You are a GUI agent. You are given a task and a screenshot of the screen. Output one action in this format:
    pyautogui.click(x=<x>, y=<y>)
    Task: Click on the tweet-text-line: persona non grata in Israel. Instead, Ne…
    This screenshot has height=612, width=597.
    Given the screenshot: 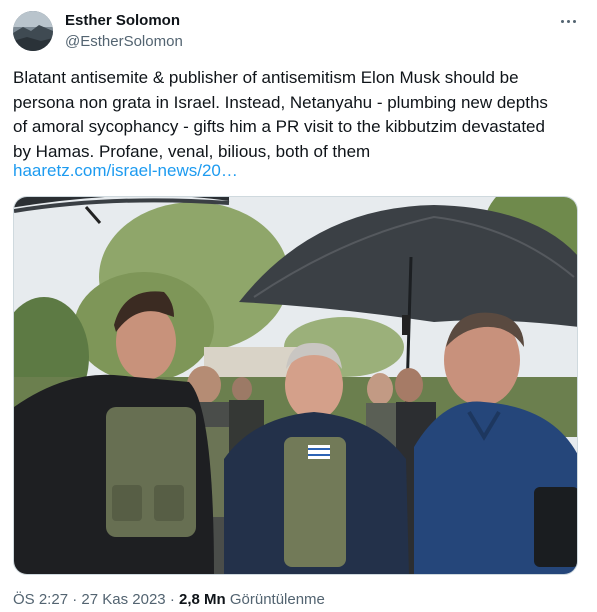 What is the action you would take?
    pyautogui.click(x=280, y=102)
    